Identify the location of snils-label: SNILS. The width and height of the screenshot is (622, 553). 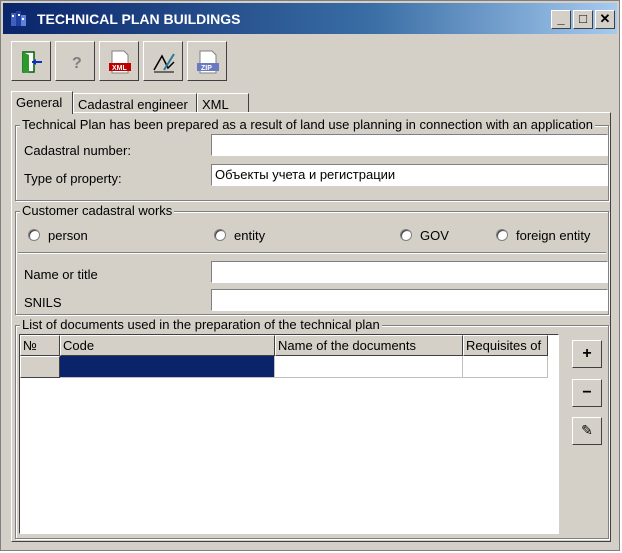
(43, 302).